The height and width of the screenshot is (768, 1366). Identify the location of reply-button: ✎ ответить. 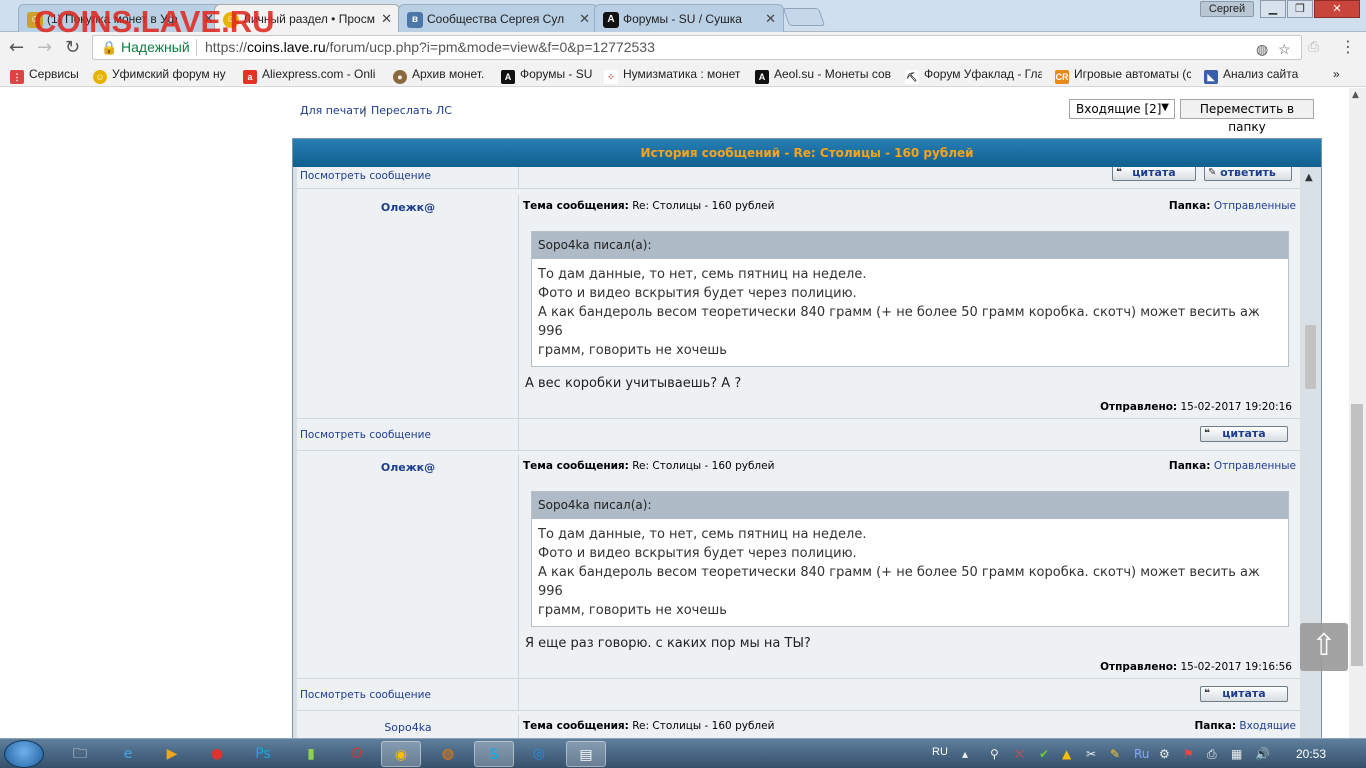
(1248, 174).